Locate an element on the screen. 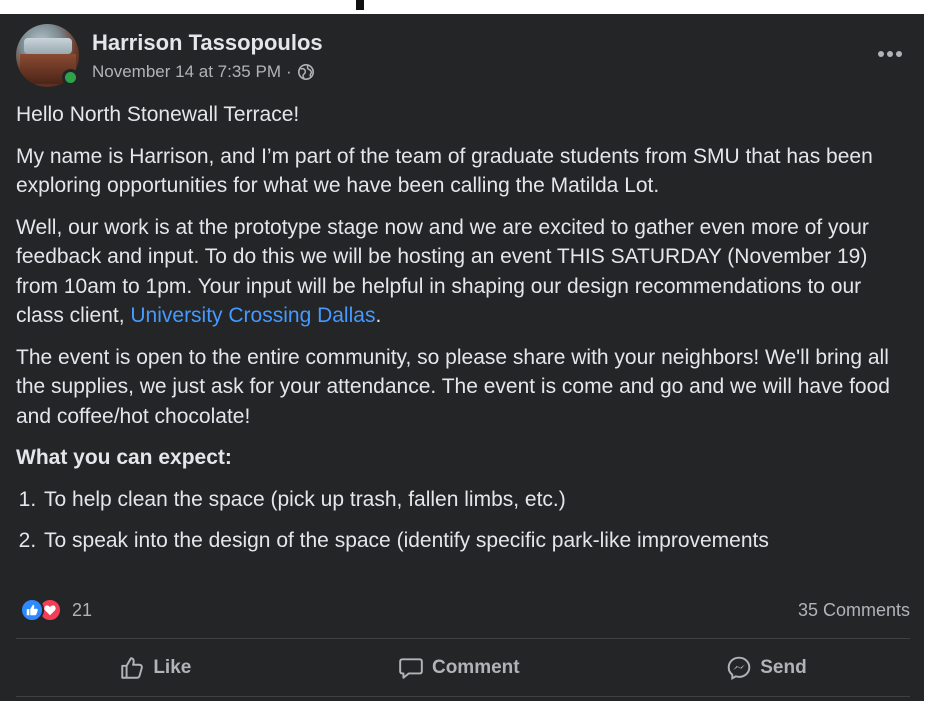  comment-button: Comment is located at coordinates (459, 668).